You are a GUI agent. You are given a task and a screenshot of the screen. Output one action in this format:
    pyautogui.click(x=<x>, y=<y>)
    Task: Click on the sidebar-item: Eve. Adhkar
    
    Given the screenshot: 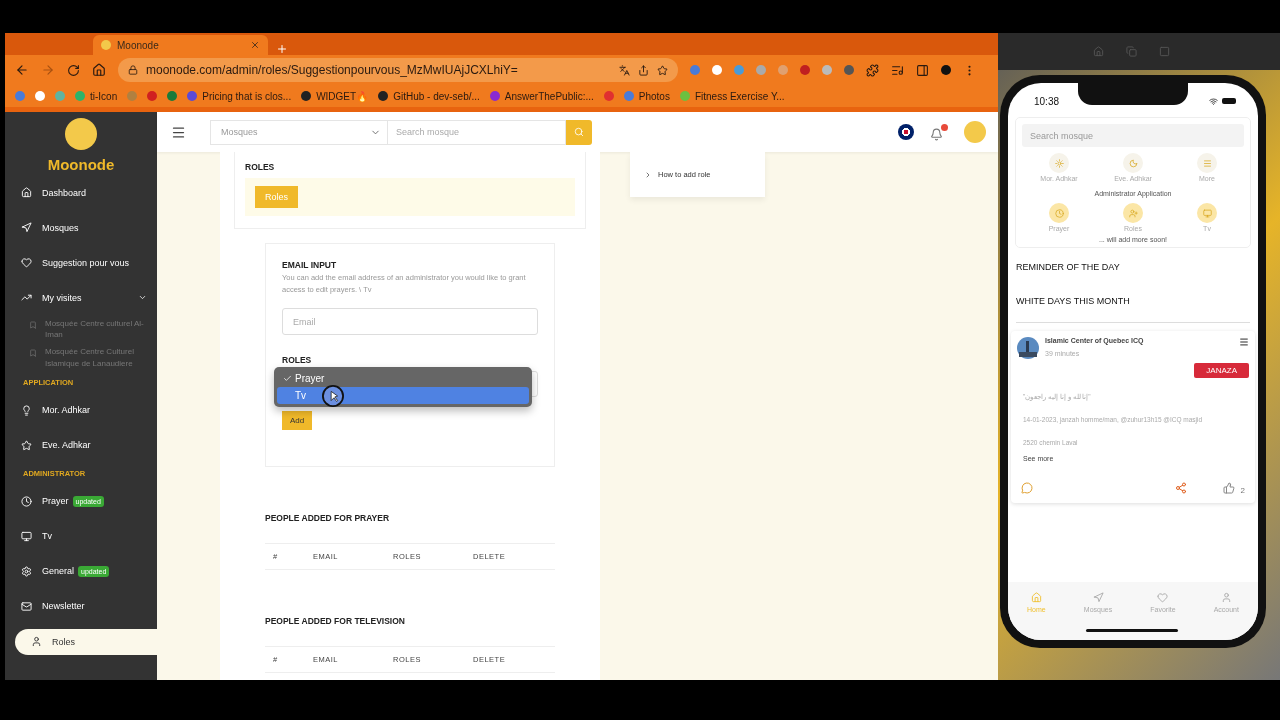 What is the action you would take?
    pyautogui.click(x=81, y=445)
    